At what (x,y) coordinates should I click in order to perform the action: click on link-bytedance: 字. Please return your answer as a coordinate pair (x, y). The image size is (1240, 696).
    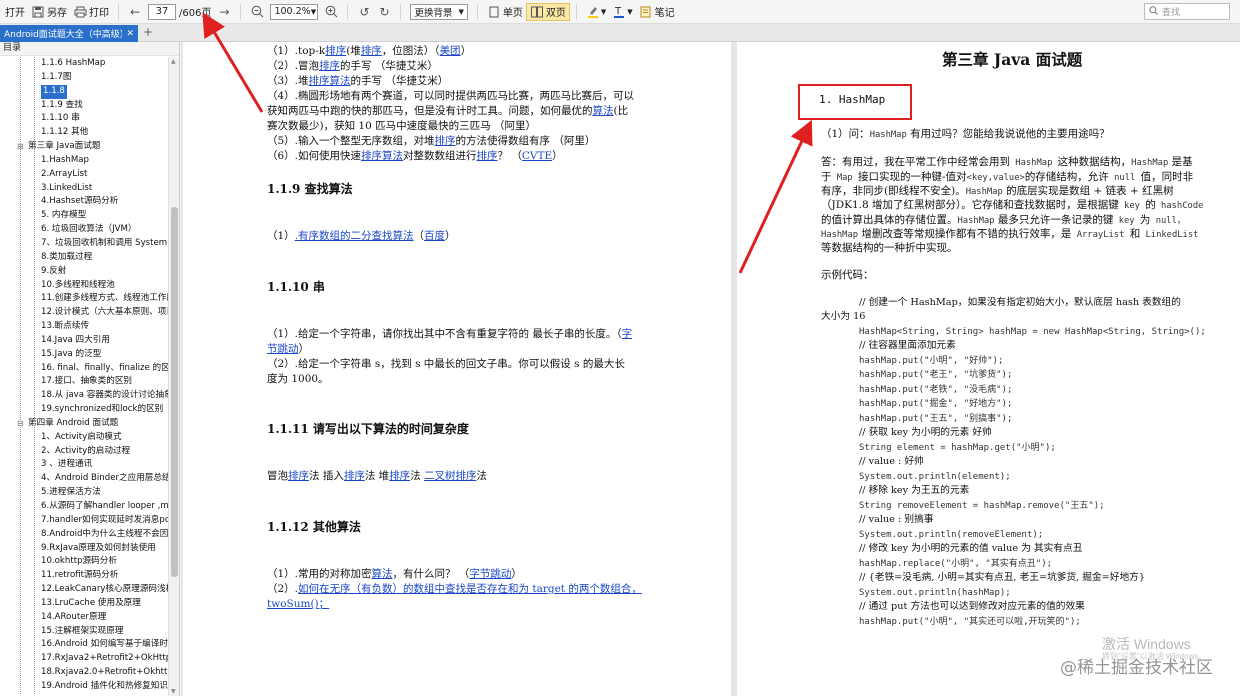
    Looking at the image, I should click on (627, 334).